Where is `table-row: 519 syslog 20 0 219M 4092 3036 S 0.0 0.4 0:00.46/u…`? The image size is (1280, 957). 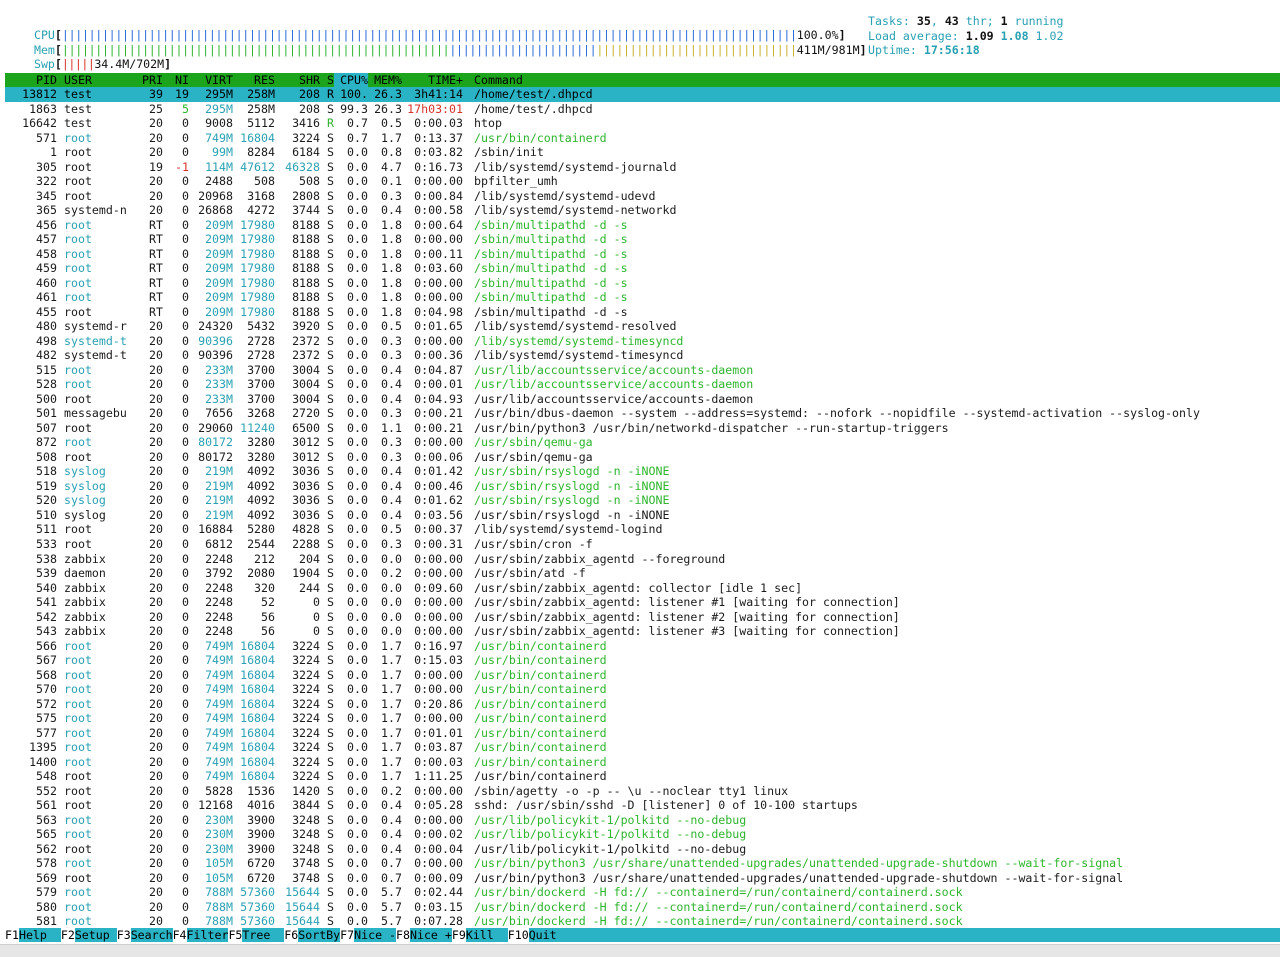
table-row: 519 syslog 20 0 219M 4092 3036 S 0.0 0.4 0:00.46/u… is located at coordinates (642, 486).